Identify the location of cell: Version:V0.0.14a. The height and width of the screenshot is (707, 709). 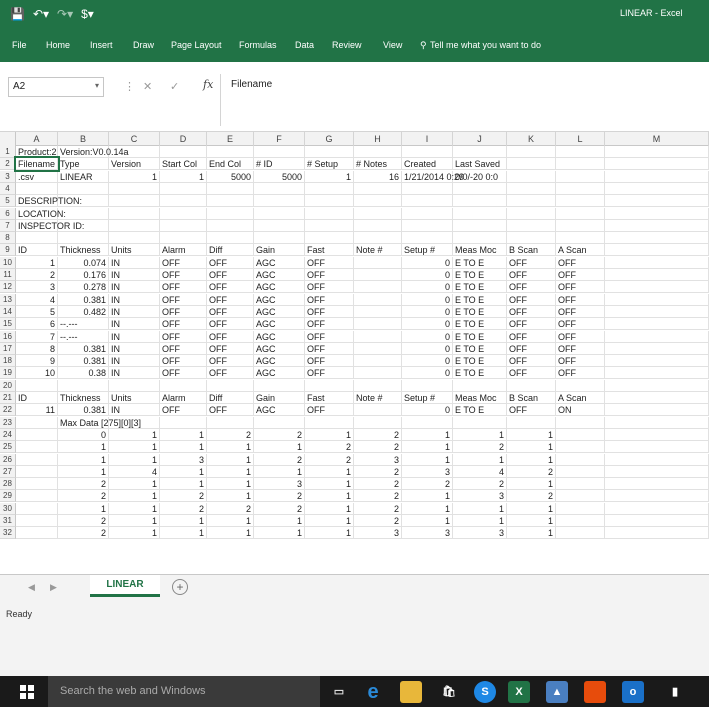
(93, 152).